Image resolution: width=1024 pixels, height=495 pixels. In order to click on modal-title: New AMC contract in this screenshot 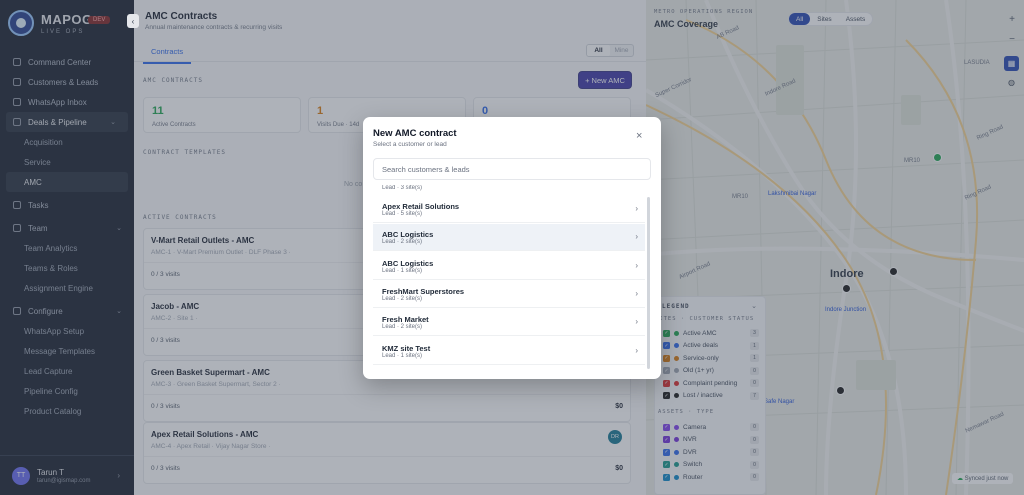, I will do `click(415, 133)`.